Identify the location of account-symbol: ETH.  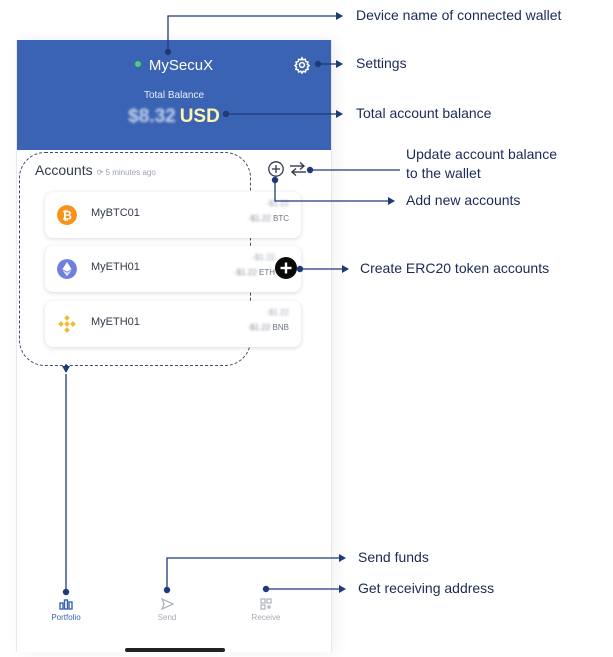
(267, 272).